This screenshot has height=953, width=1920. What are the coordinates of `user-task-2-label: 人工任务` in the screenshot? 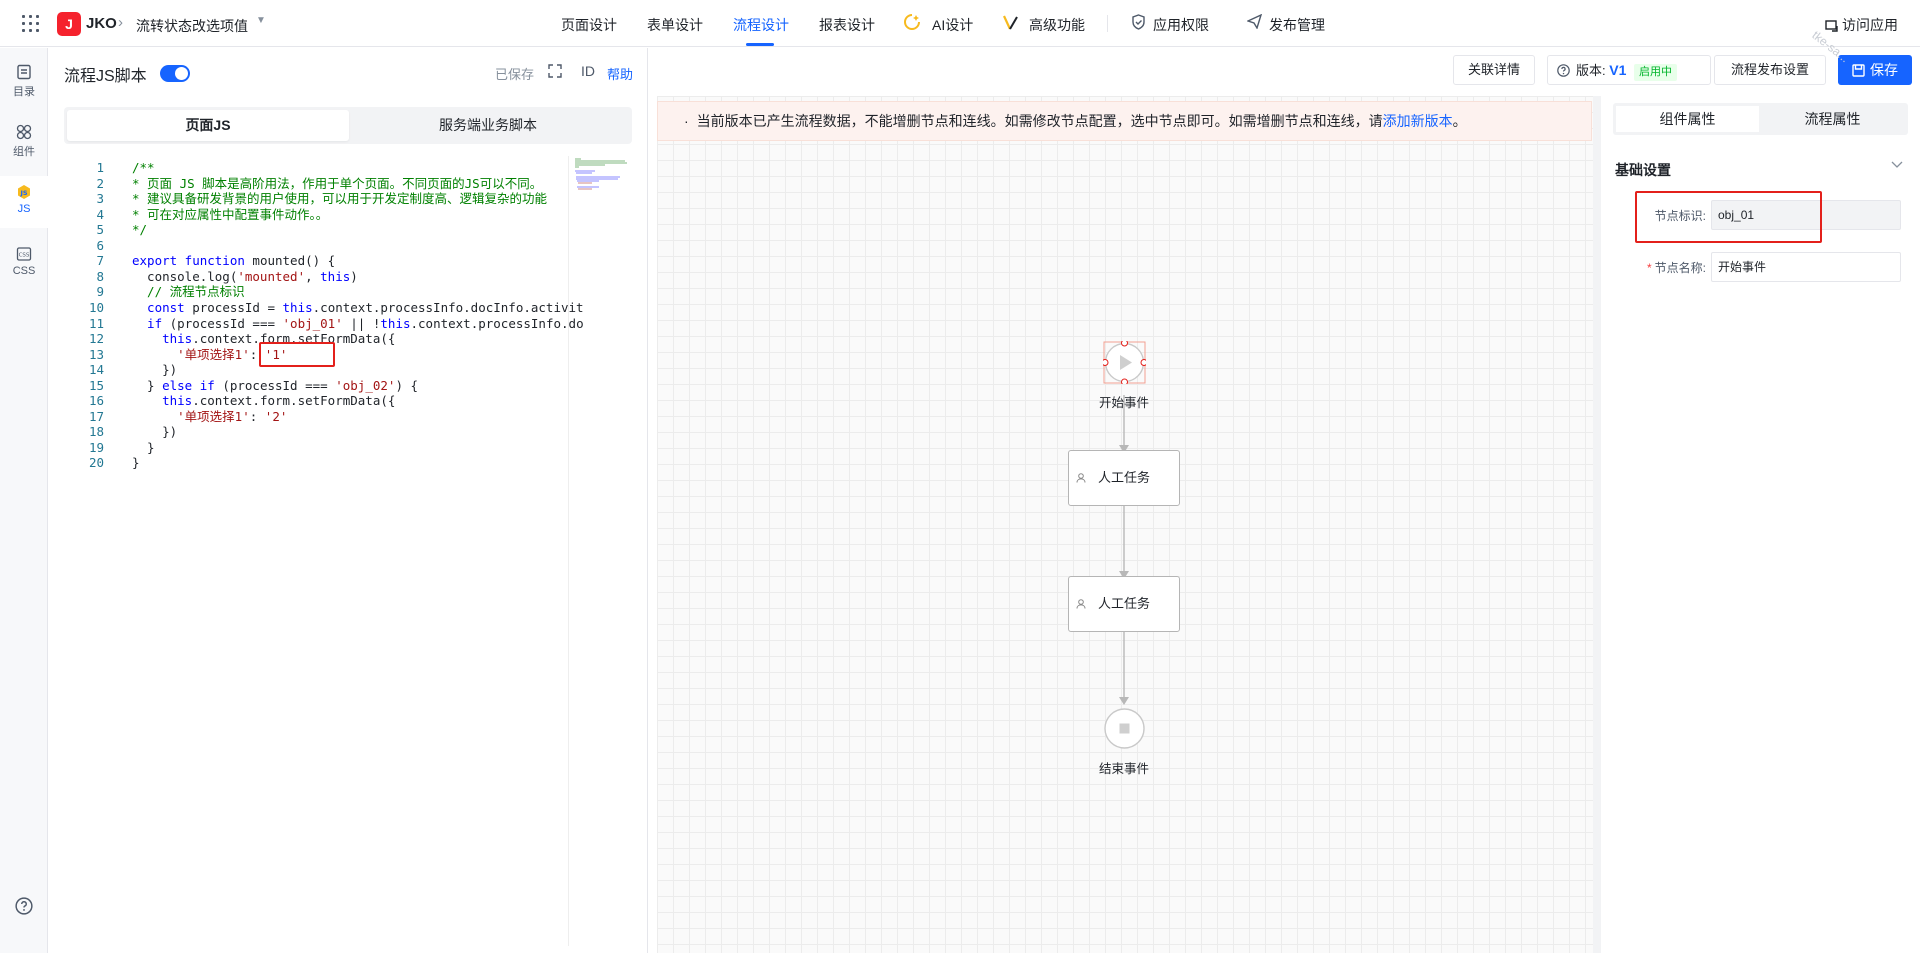 It's located at (1123, 603).